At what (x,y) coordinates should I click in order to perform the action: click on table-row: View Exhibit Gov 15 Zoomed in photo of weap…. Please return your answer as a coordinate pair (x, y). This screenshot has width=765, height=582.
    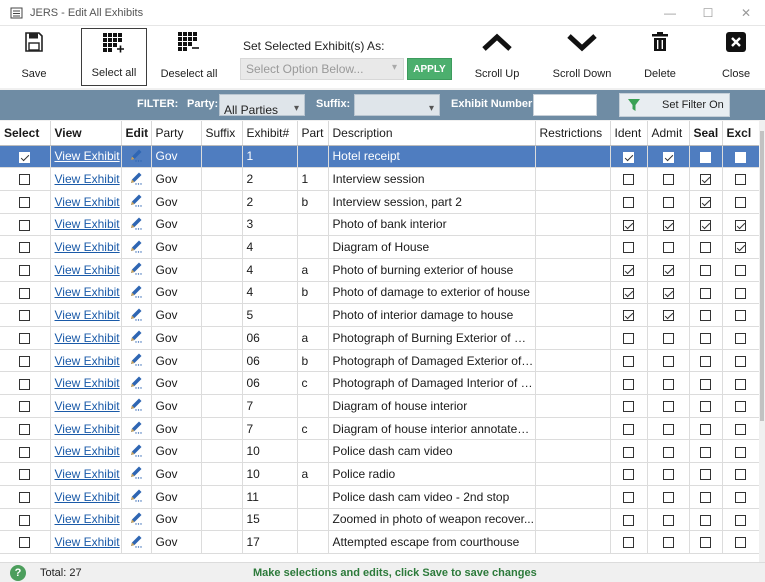
    Looking at the image, I should click on (379, 520).